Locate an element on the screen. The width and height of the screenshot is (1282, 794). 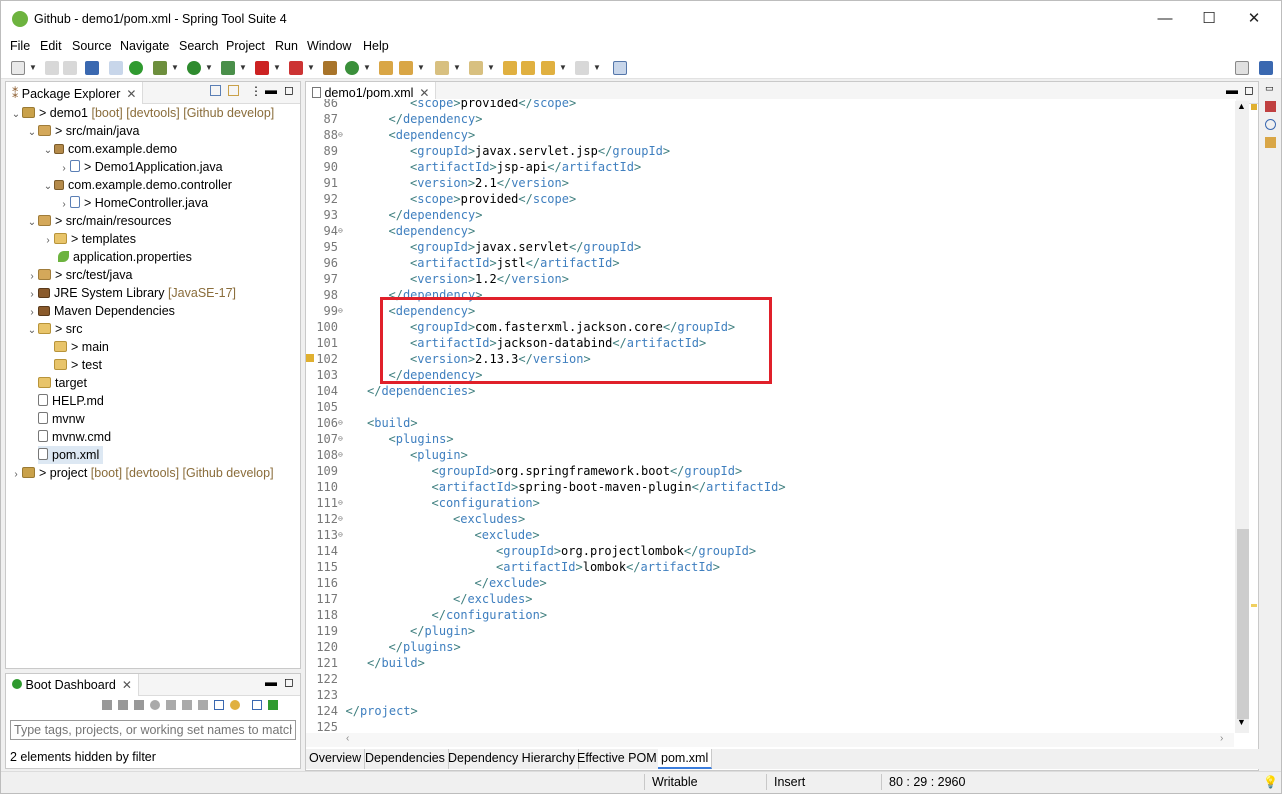
menu-search: Search is located at coordinates (199, 46).